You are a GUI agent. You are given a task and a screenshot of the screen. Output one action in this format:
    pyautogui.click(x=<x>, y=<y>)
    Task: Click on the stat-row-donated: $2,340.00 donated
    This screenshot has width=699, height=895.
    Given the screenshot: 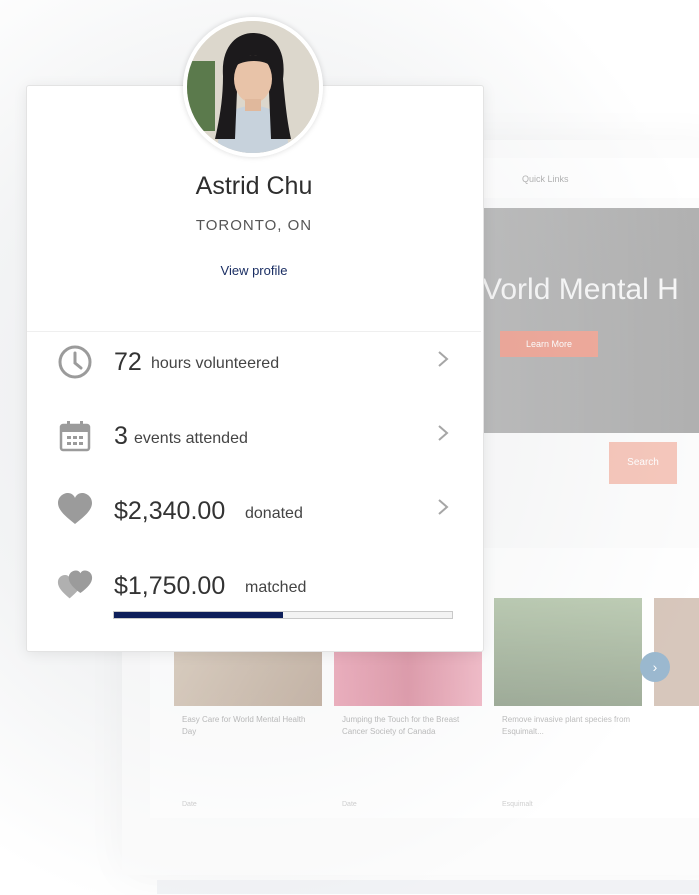 What is the action you would take?
    pyautogui.click(x=254, y=510)
    